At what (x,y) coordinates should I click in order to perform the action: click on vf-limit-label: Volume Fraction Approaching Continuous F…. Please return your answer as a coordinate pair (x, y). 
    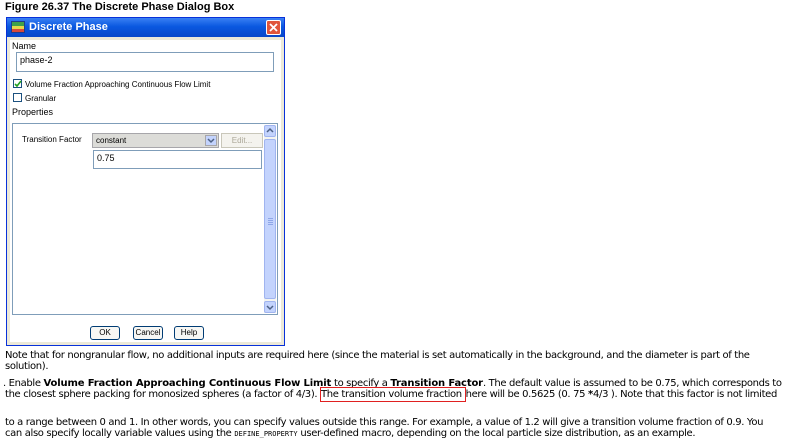
    Looking at the image, I should click on (118, 84).